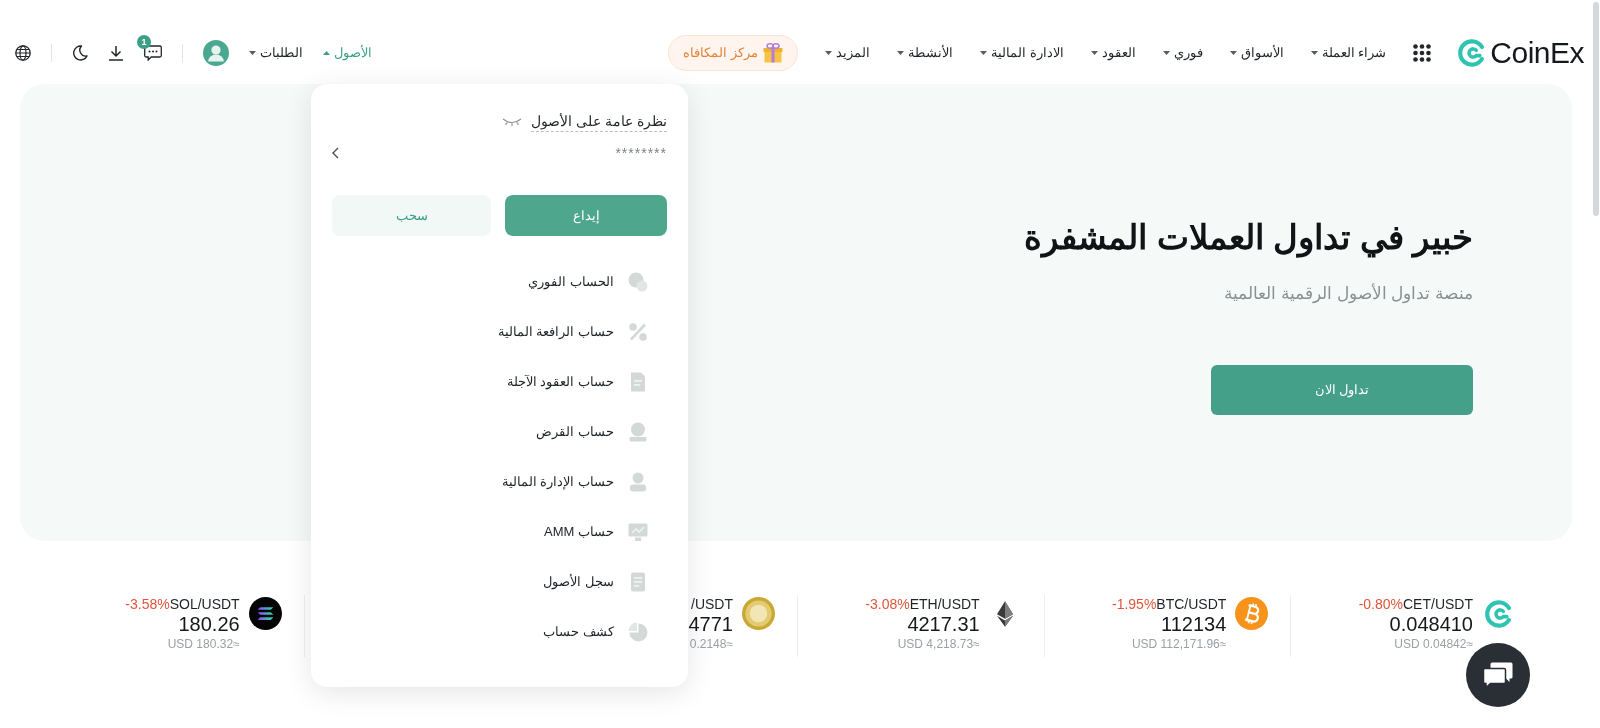  What do you see at coordinates (577, 382) in the screenshot?
I see `account-menu-item: حساب العقود الآجلة` at bounding box center [577, 382].